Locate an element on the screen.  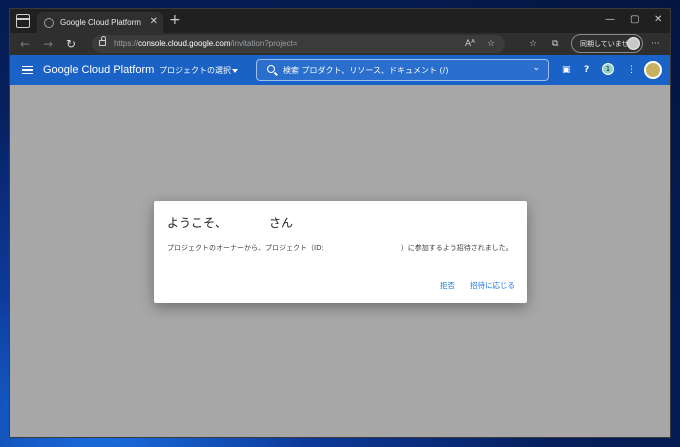
reload-button: ↻ is located at coordinates (71, 44).